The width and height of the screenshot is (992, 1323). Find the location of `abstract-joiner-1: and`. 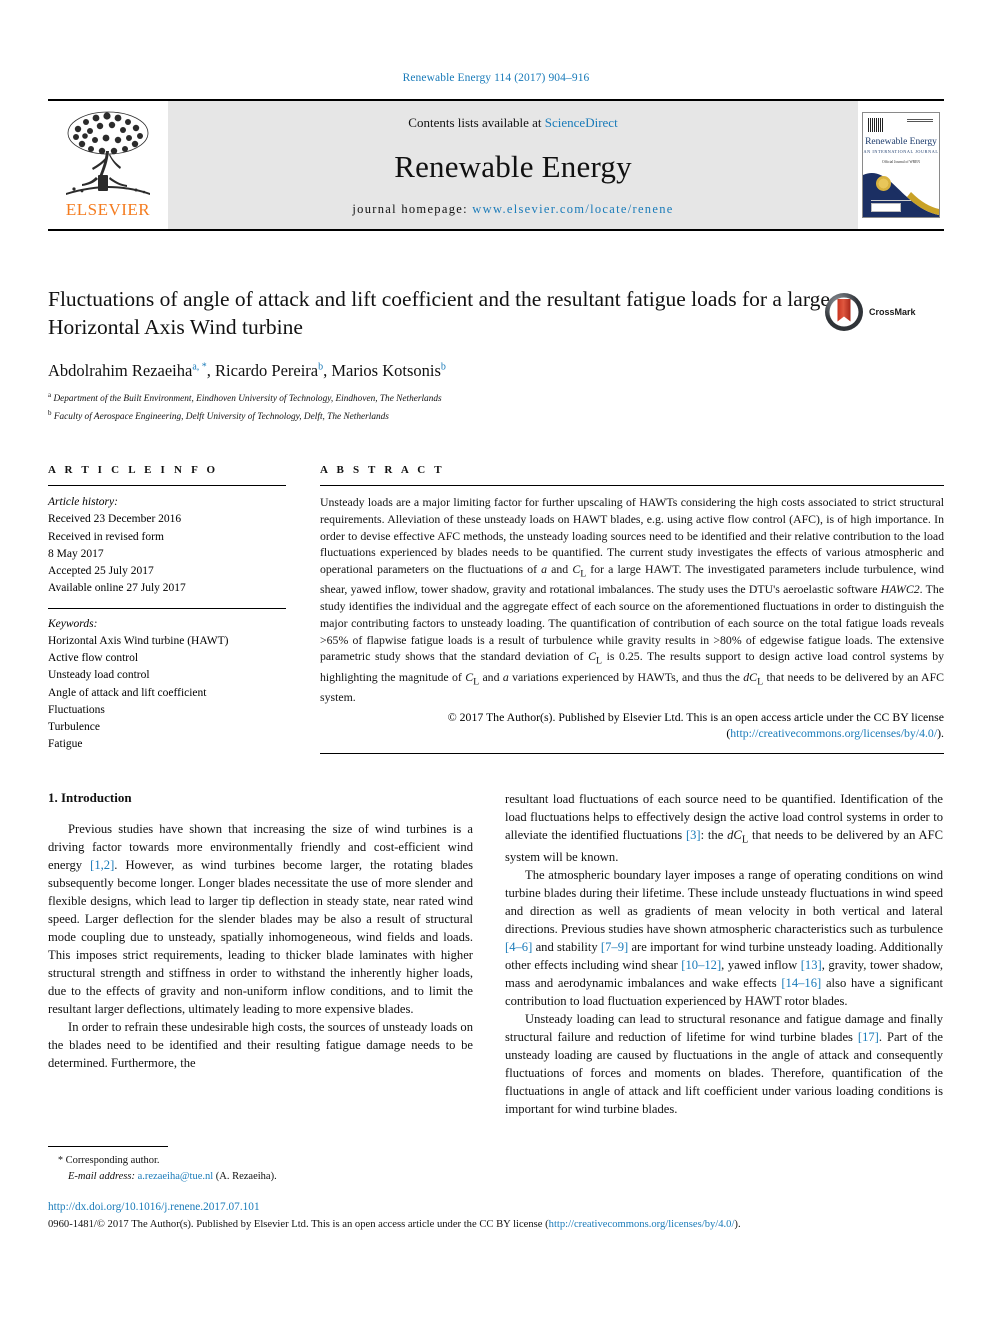

abstract-joiner-1: and is located at coordinates (560, 569).